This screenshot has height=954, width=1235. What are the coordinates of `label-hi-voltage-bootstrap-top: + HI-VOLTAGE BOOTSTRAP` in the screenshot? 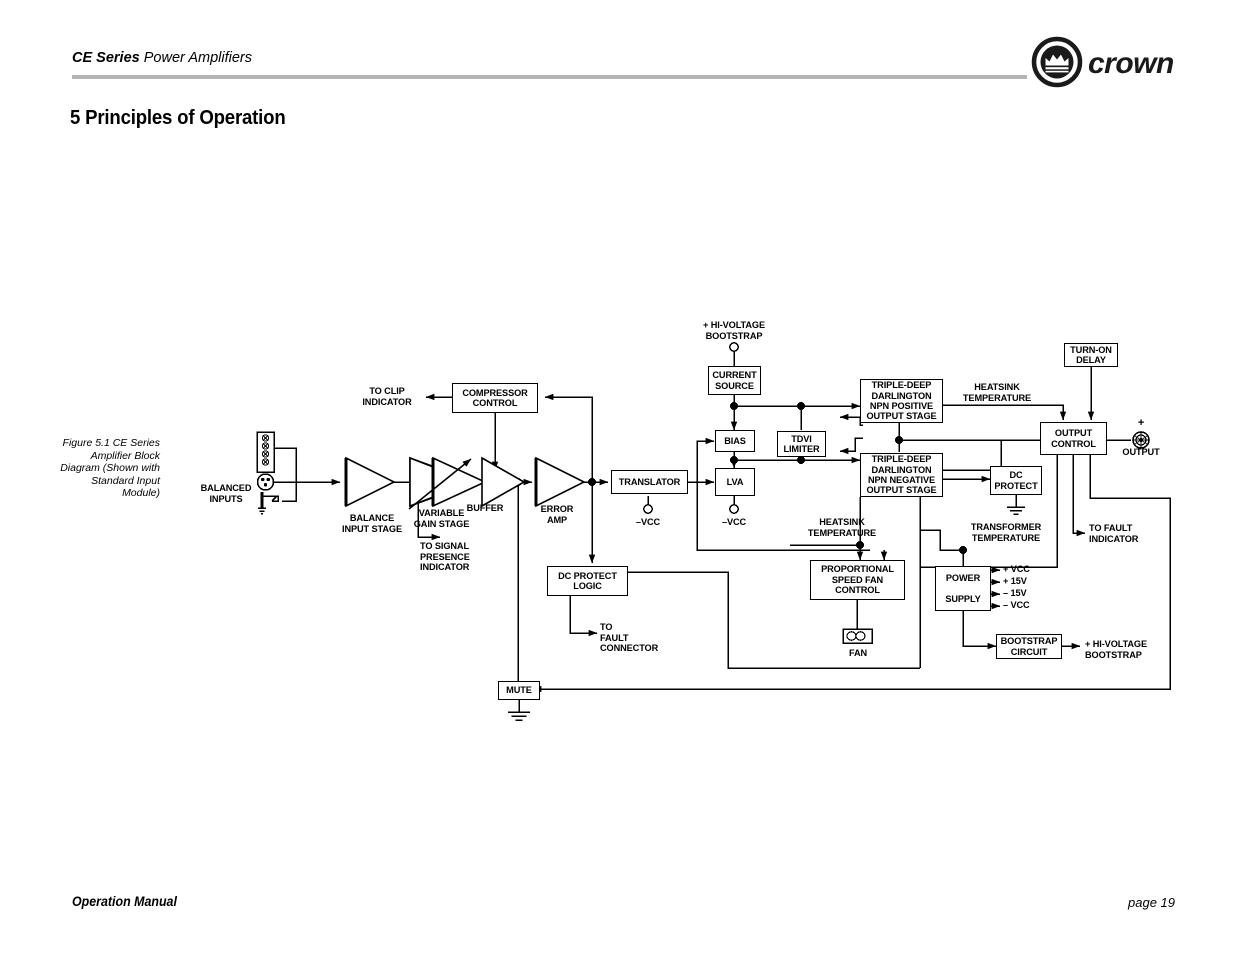 It's located at (733, 330).